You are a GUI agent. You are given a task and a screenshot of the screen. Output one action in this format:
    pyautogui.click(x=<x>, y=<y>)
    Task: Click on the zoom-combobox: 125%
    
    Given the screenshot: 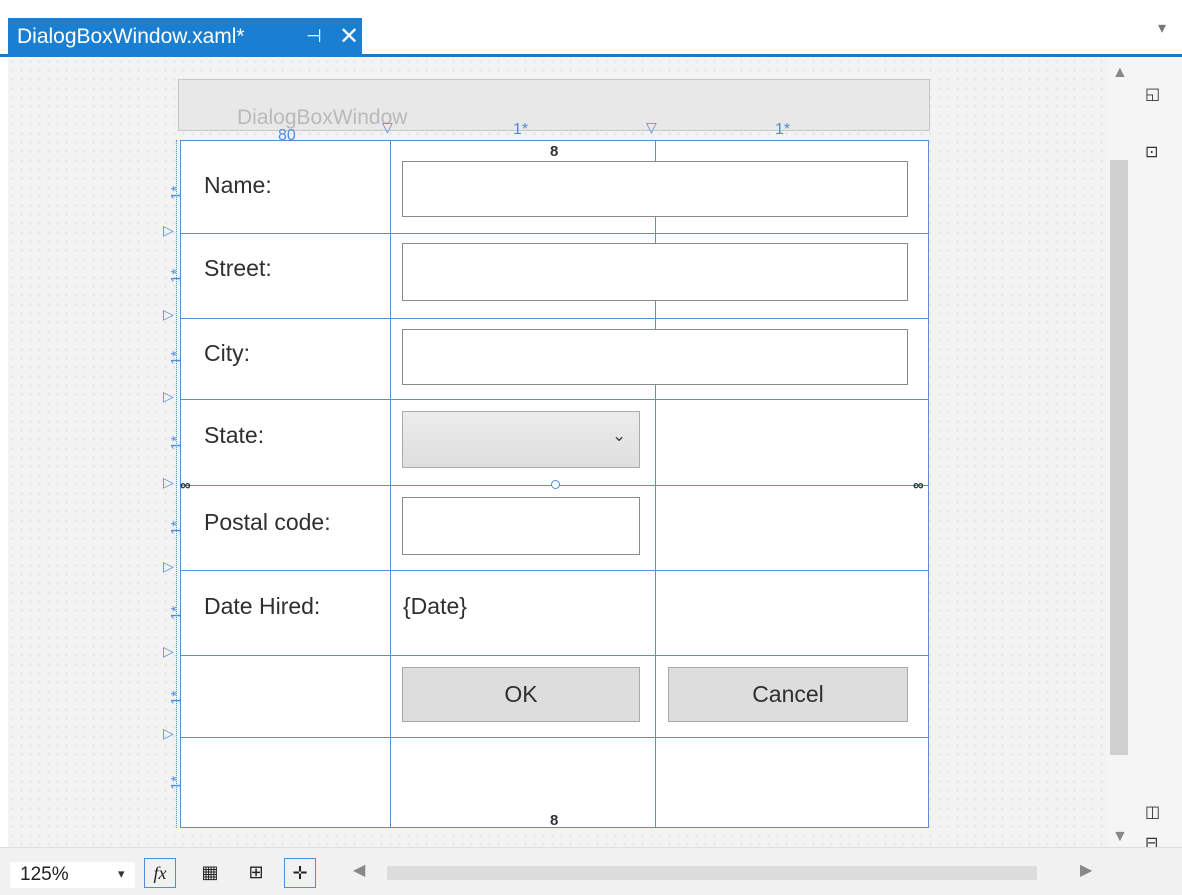 What is the action you would take?
    pyautogui.click(x=72, y=875)
    